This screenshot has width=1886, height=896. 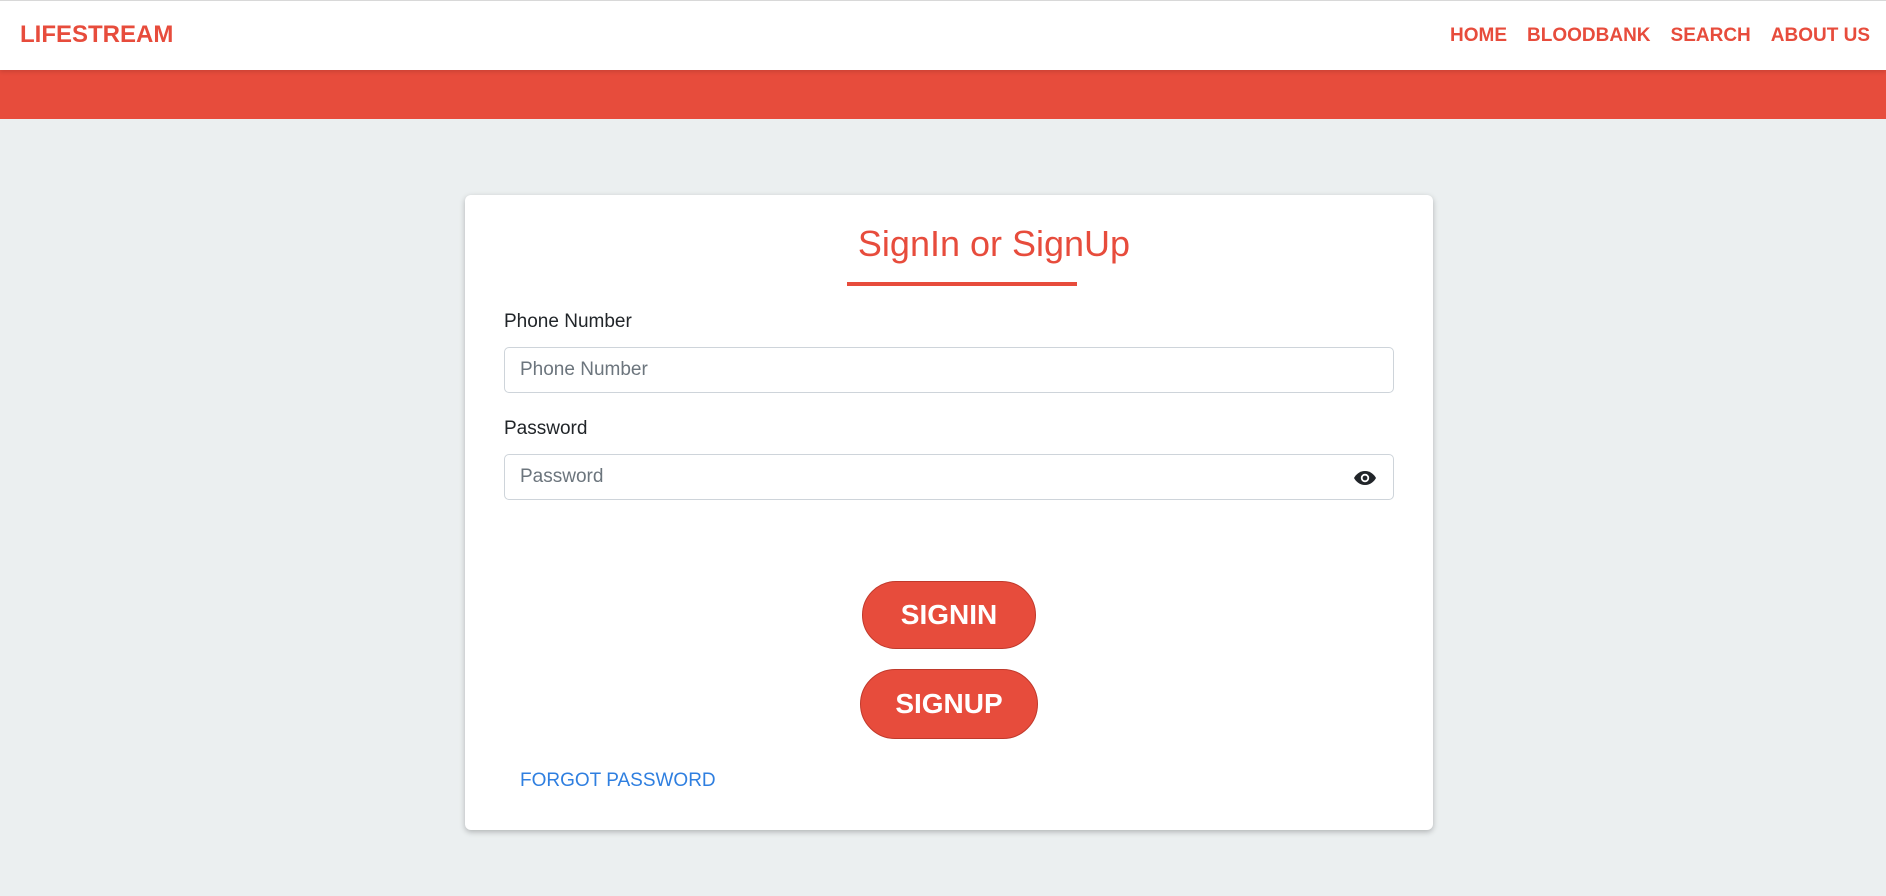 I want to click on card-title: SignIn or SignUp, so click(x=994, y=243).